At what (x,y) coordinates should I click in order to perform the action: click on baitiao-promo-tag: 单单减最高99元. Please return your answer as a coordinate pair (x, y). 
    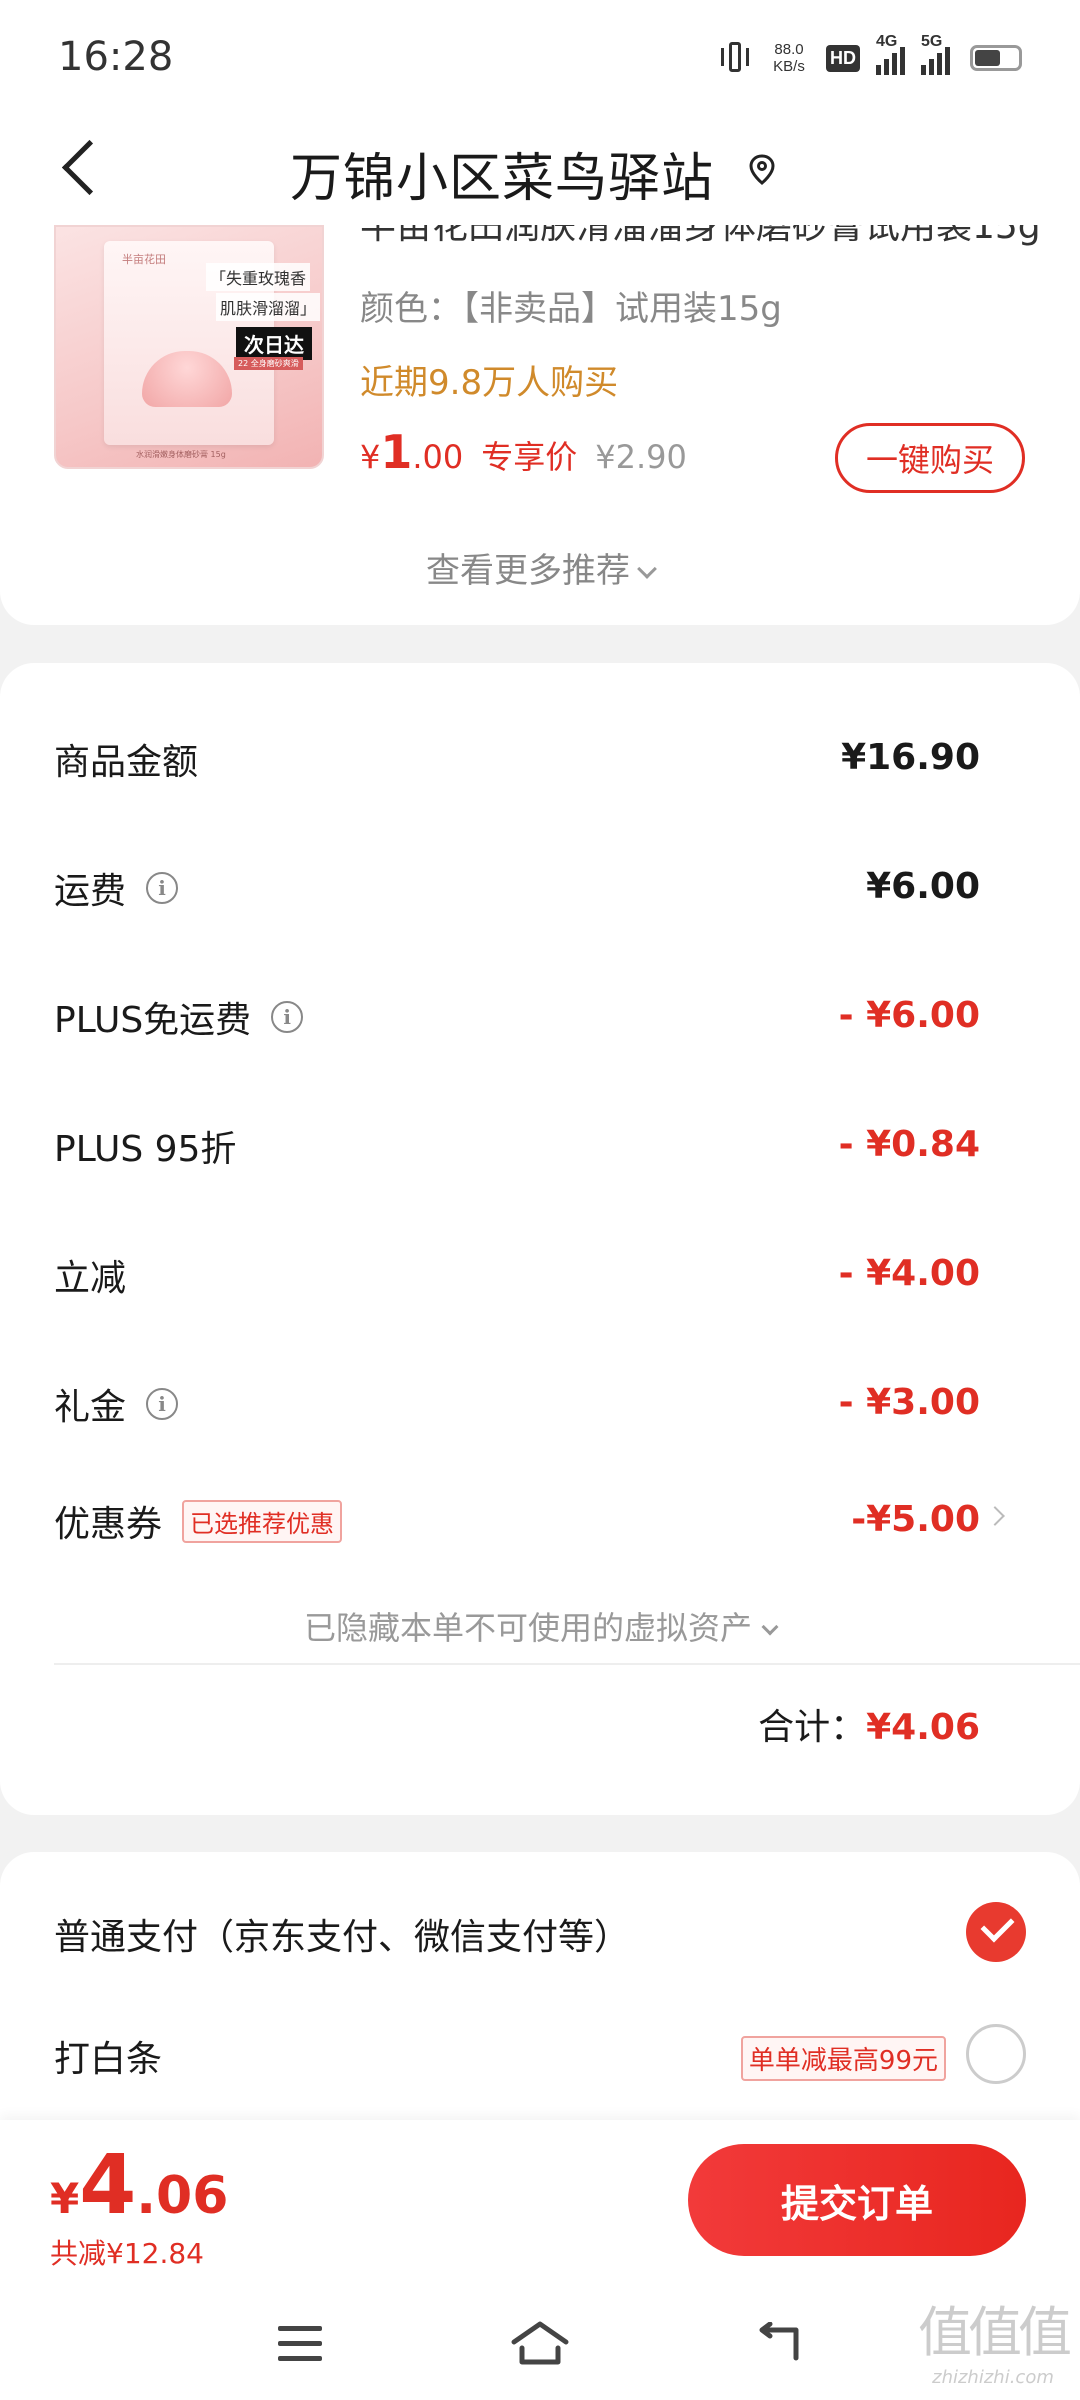
    Looking at the image, I should click on (843, 2058).